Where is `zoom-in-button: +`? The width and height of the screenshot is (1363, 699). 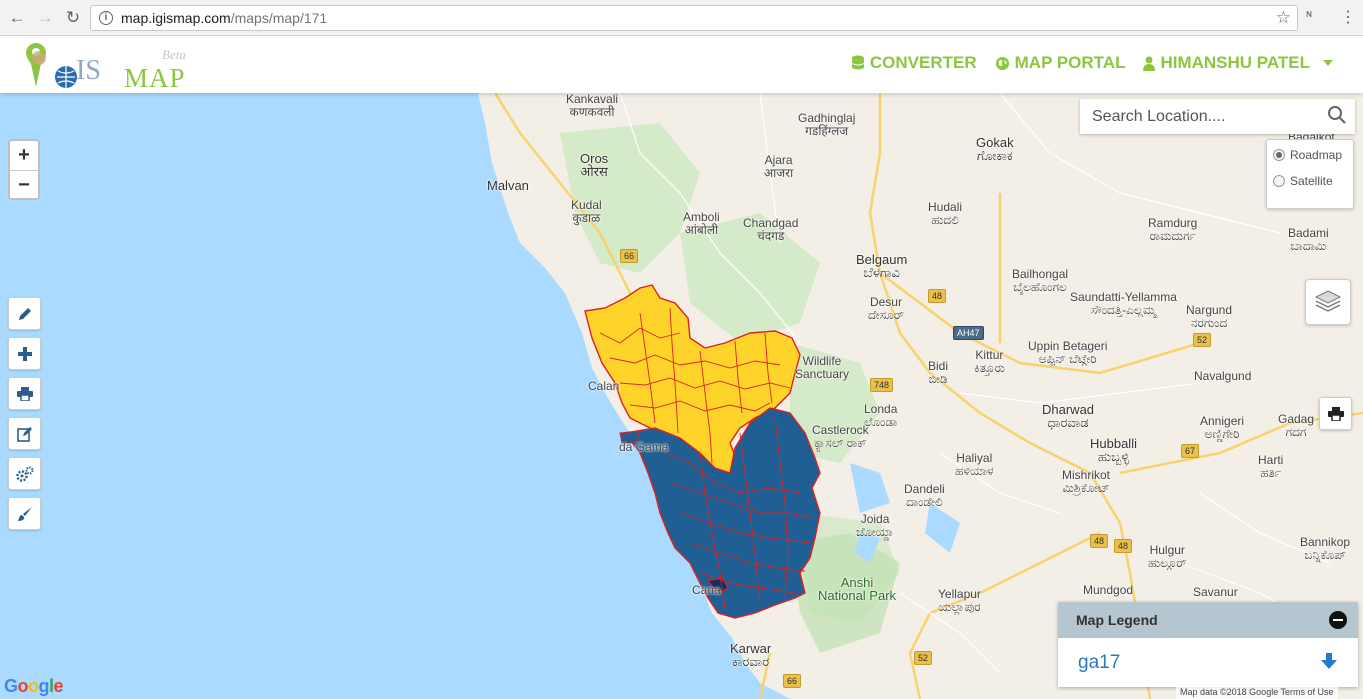 zoom-in-button: + is located at coordinates (24, 155).